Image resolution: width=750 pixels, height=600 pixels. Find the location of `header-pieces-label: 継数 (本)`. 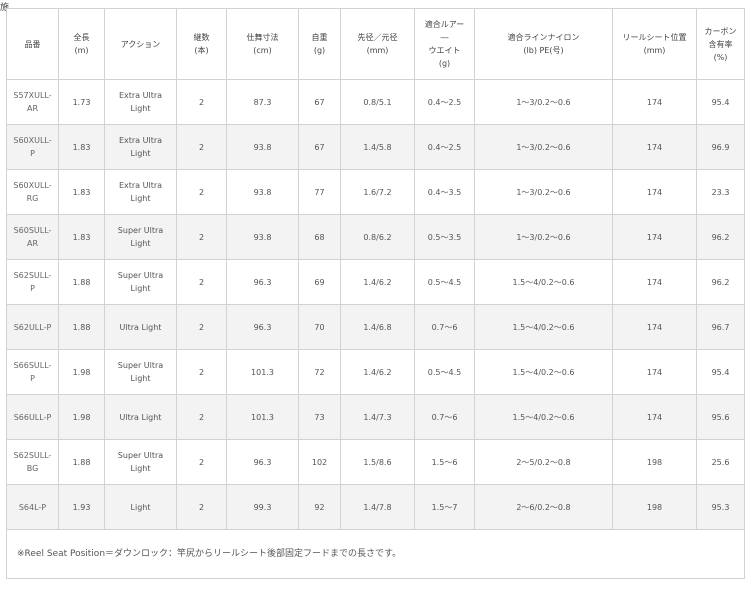

header-pieces-label: 継数 (本) is located at coordinates (201, 44).